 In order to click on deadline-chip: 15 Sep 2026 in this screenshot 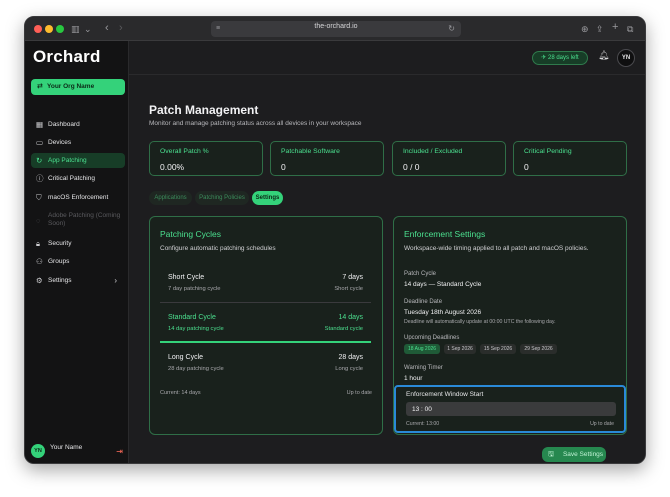, I will do `click(498, 349)`.